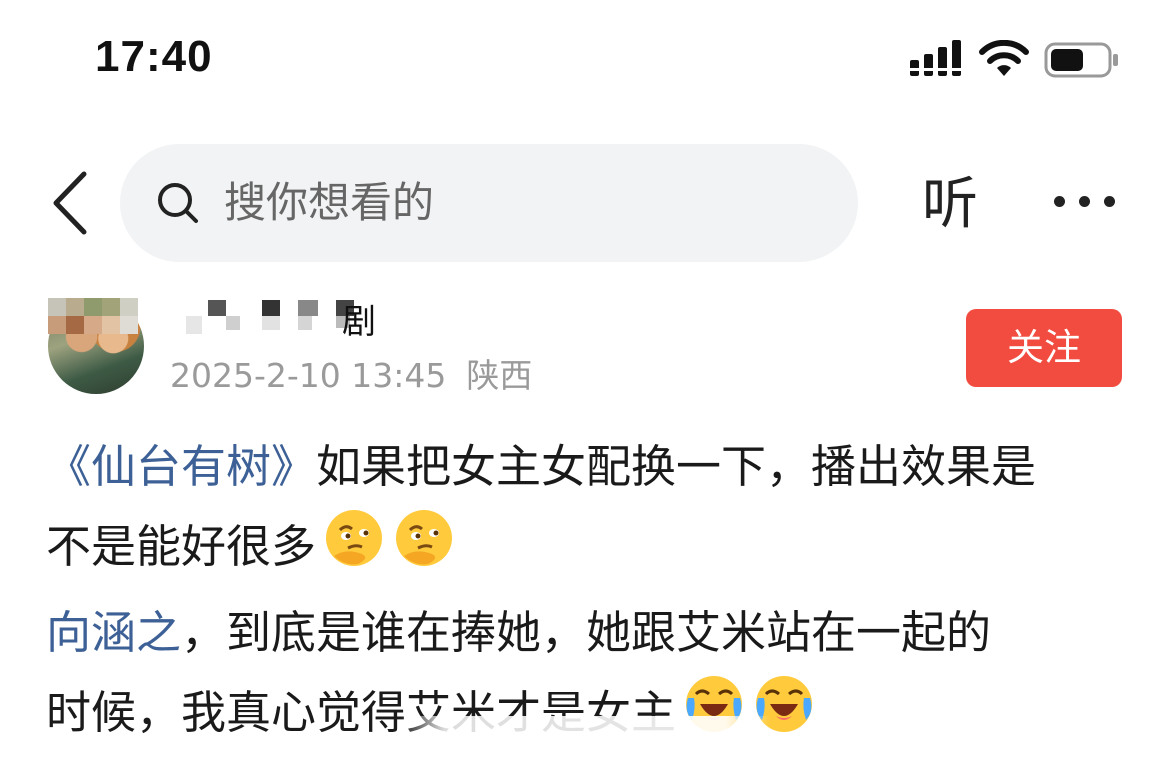 The width and height of the screenshot is (1170, 757). What do you see at coordinates (359, 322) in the screenshot?
I see `author-name: 剧` at bounding box center [359, 322].